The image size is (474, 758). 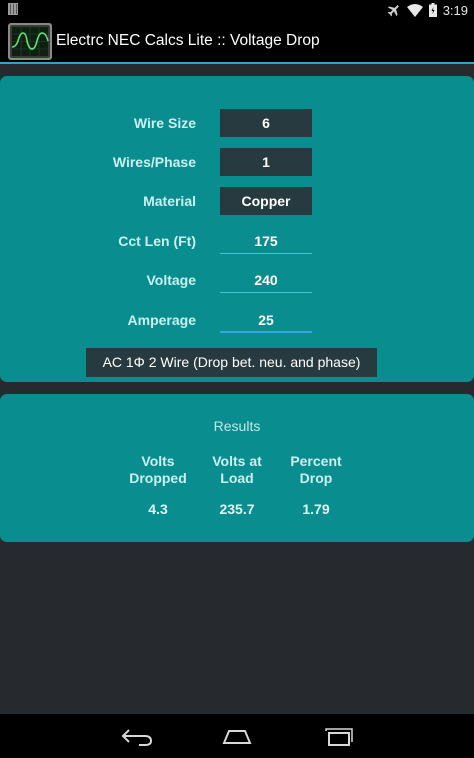 What do you see at coordinates (316, 509) in the screenshot?
I see `percent-drop-value: 1.79` at bounding box center [316, 509].